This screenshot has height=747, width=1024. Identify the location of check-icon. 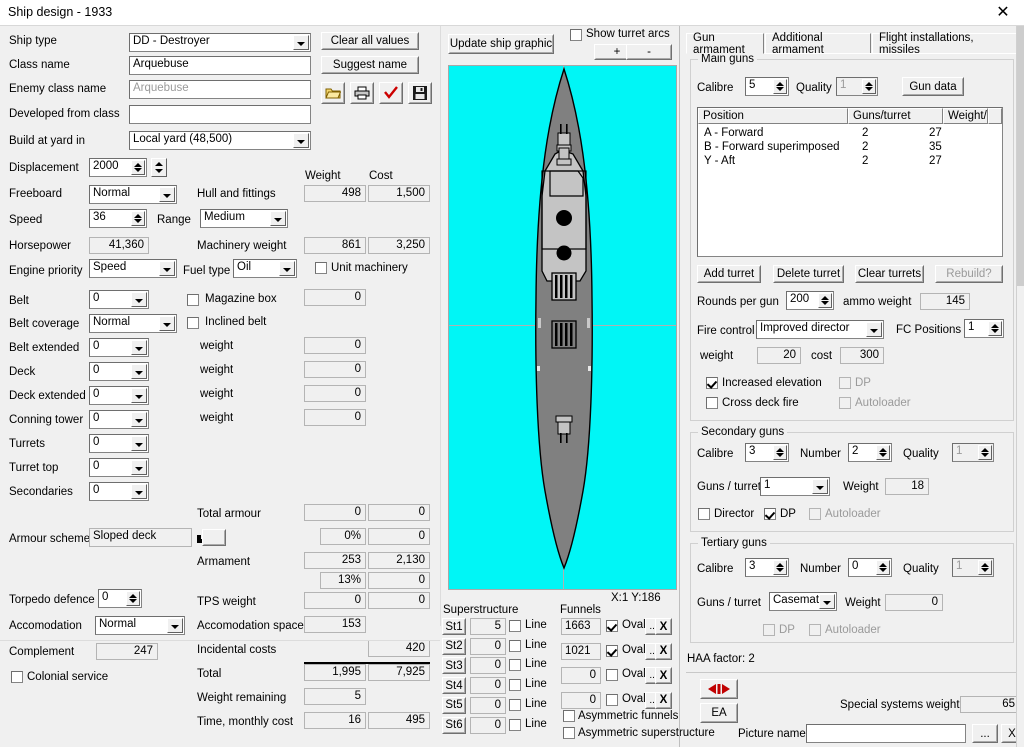
(391, 93).